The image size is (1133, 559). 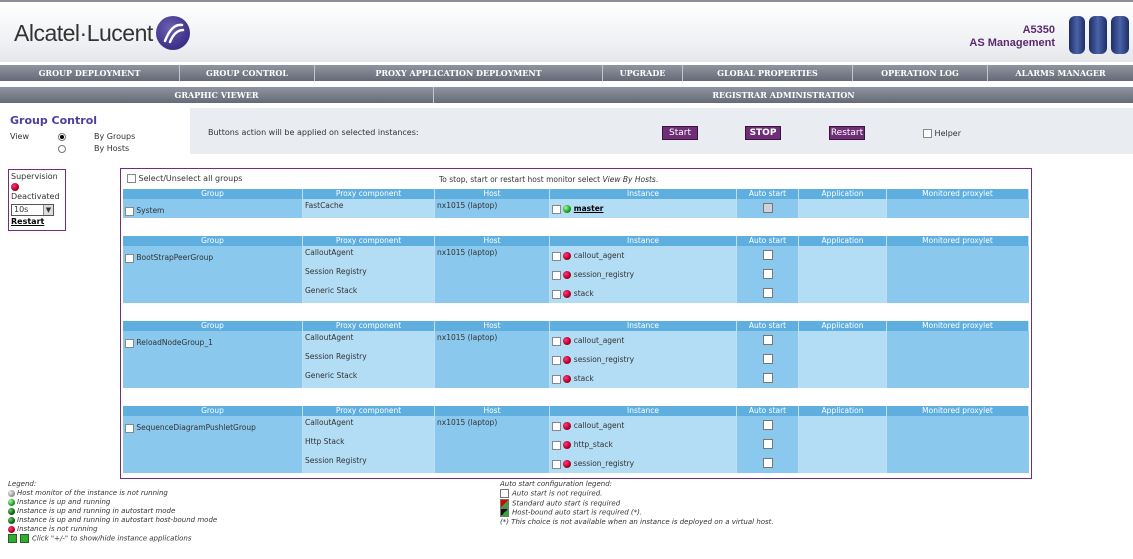 I want to click on stop-button: STOP, so click(x=763, y=133).